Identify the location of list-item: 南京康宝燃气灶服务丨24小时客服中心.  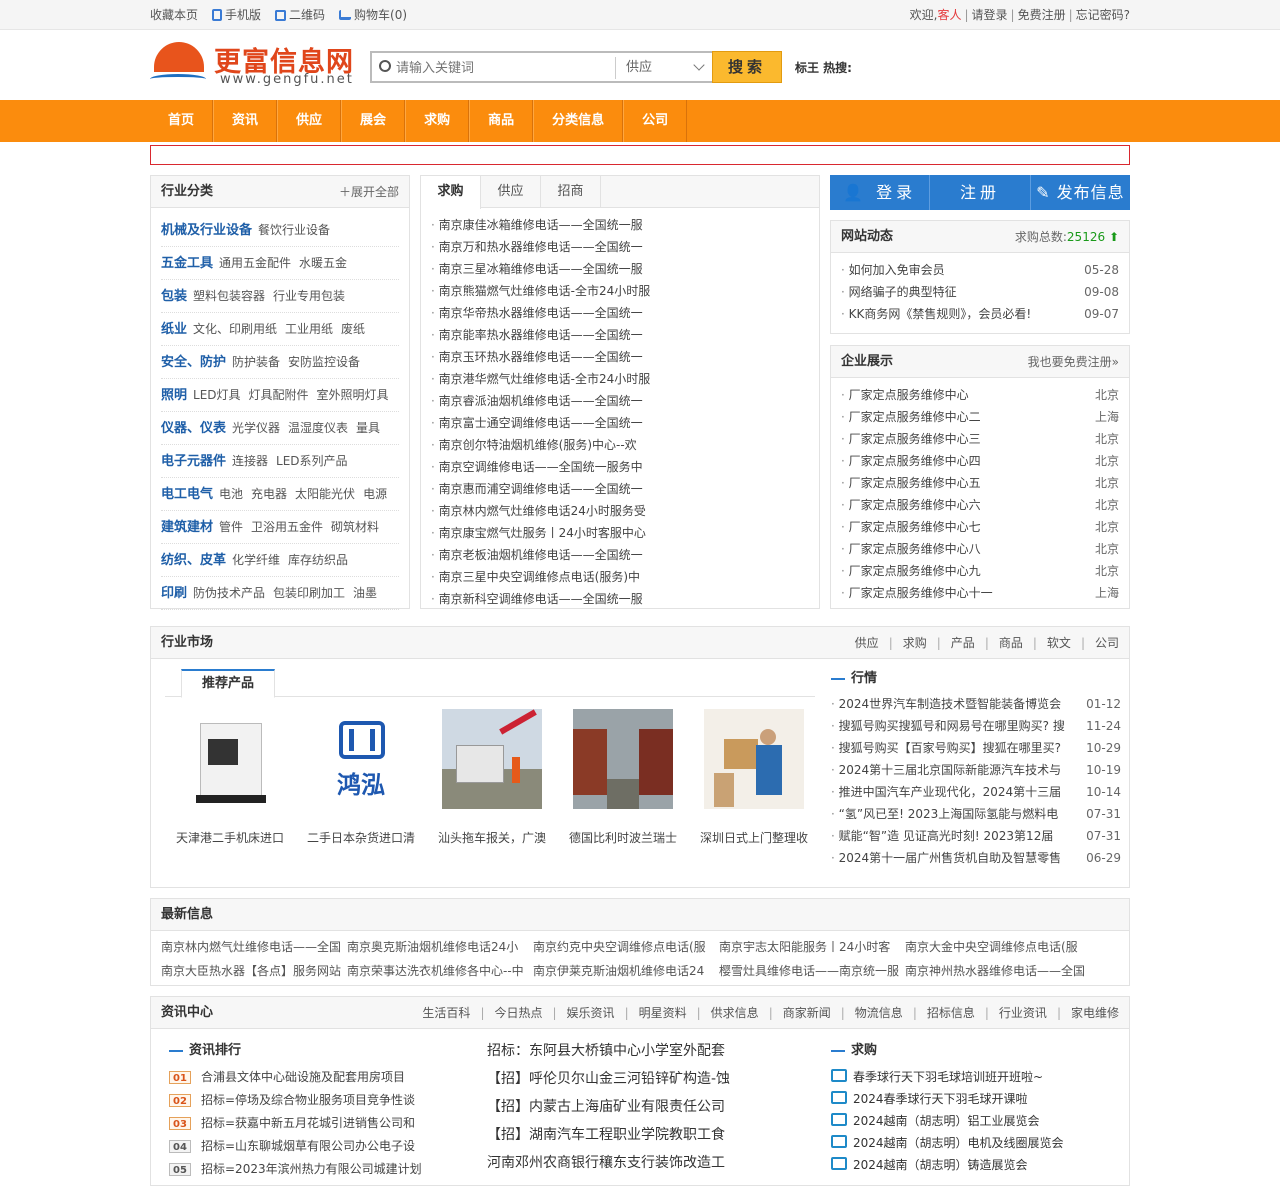
(620, 533).